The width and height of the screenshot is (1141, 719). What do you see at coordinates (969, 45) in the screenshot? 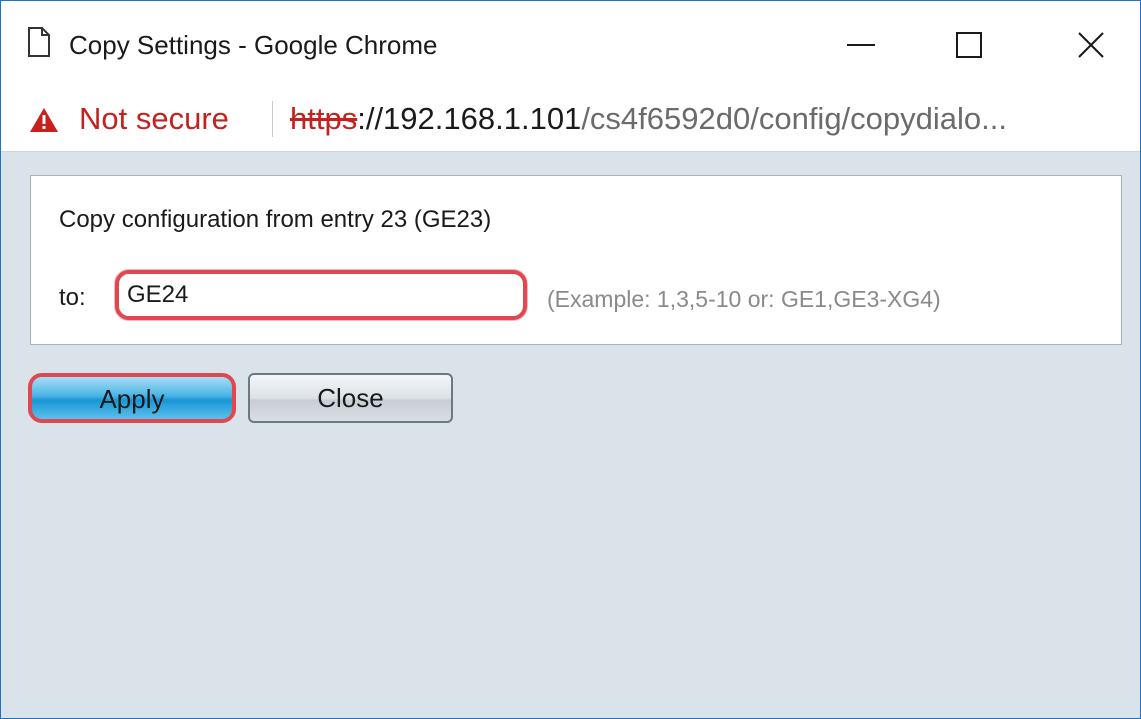
I see `maximize-icon` at bounding box center [969, 45].